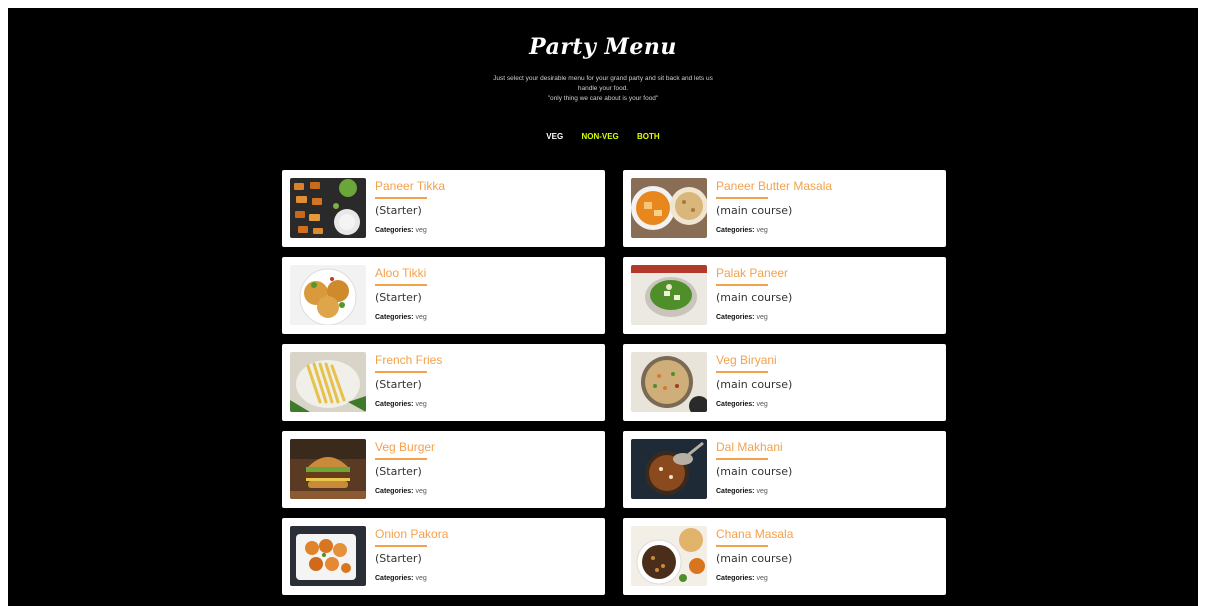  Describe the element at coordinates (669, 295) in the screenshot. I see `palak-paneer-image` at that location.